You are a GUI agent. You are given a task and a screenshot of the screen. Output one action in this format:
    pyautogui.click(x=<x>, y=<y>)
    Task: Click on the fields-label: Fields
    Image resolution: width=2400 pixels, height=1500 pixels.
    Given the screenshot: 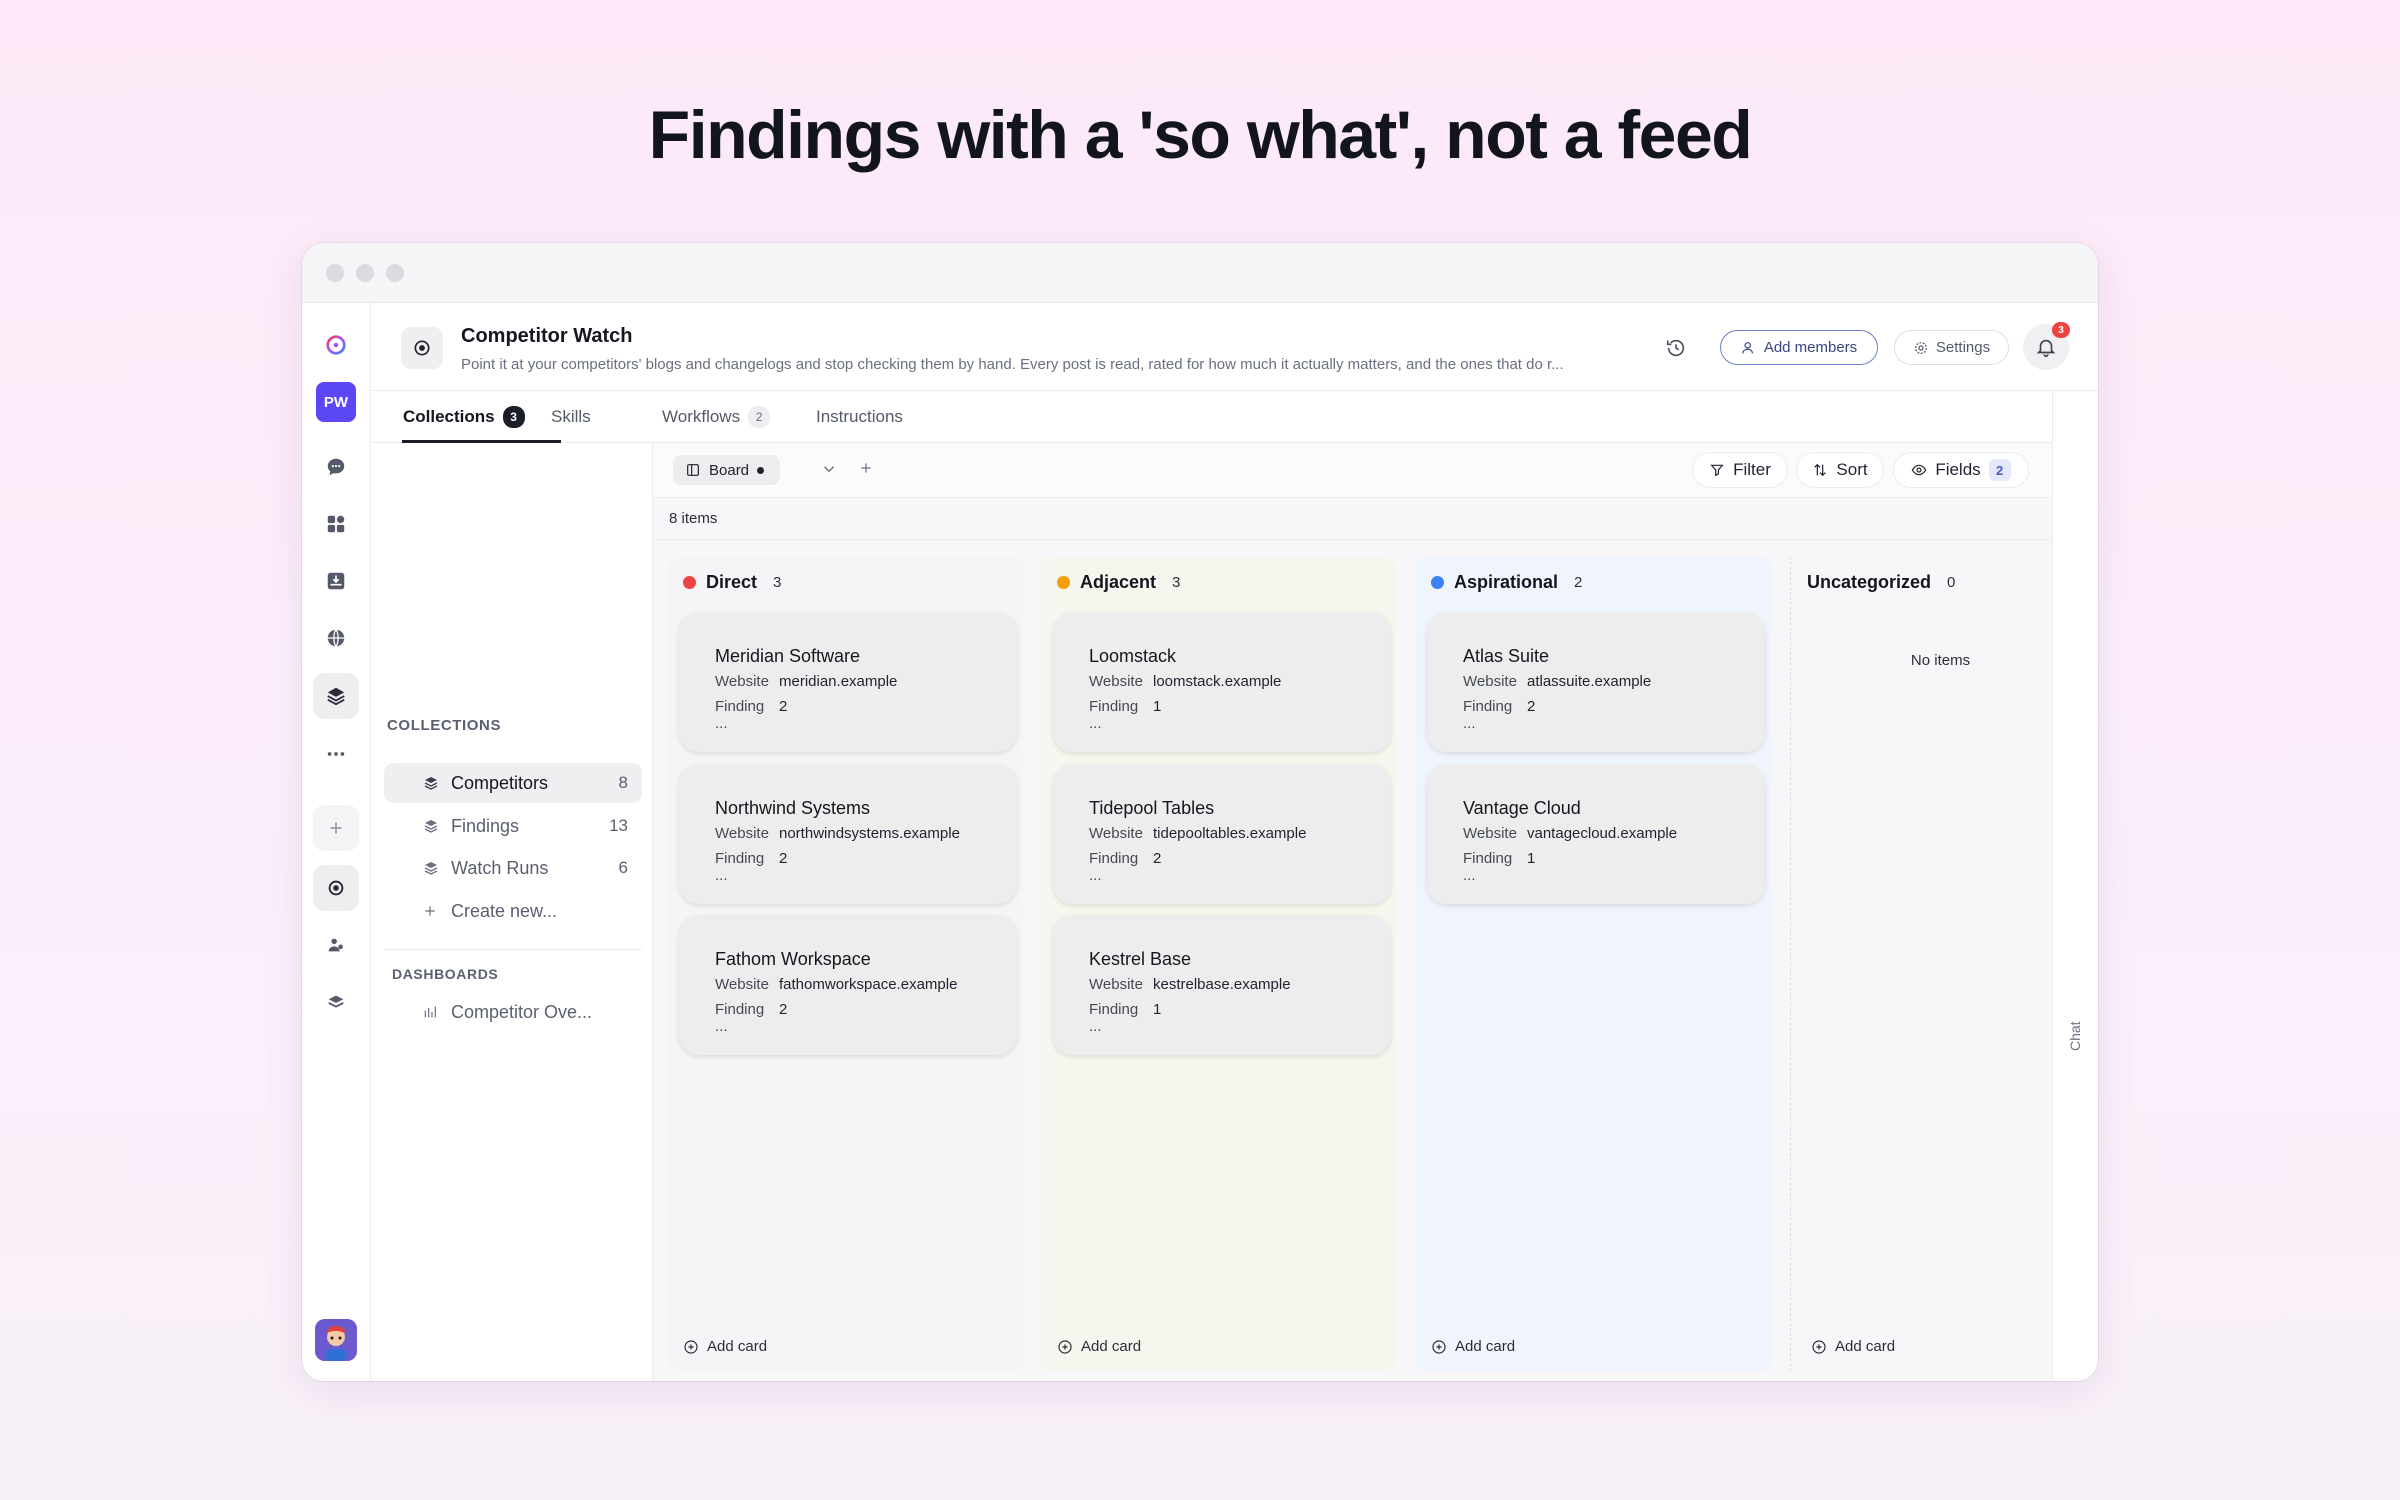 What is the action you would take?
    pyautogui.click(x=1958, y=469)
    